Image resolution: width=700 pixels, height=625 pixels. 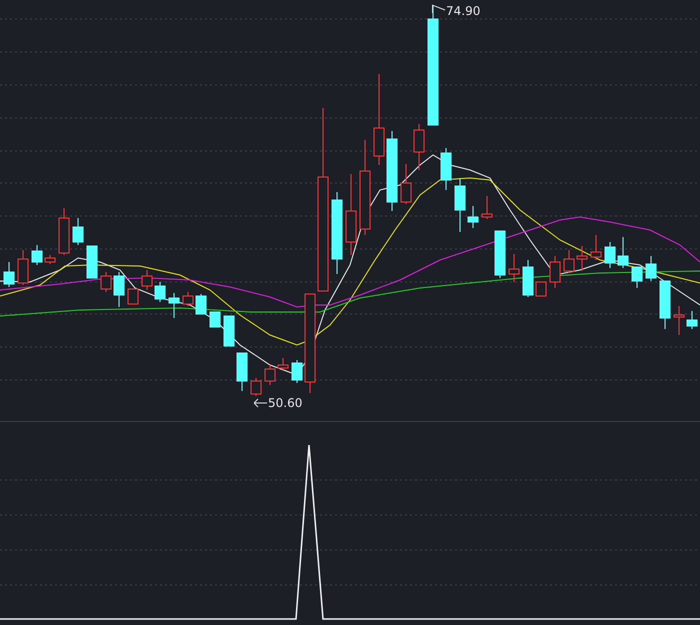 What do you see at coordinates (463, 11) in the screenshot?
I see `high-price-label: 74.90` at bounding box center [463, 11].